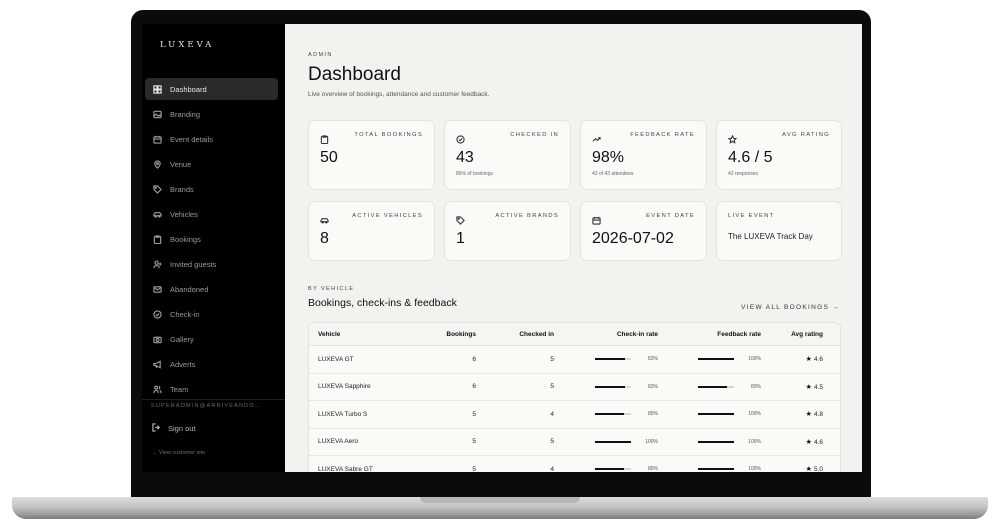 This screenshot has width=1000, height=527. What do you see at coordinates (643, 155) in the screenshot?
I see `stat-card-feedback-rate: FEEDBACK RATE 98% 42 of 43 attendees` at bounding box center [643, 155].